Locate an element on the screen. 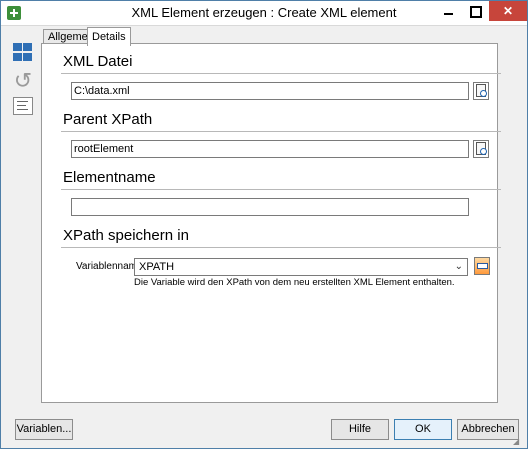 The image size is (528, 449). variable-name-select: XPATH ⌄ is located at coordinates (301, 267).